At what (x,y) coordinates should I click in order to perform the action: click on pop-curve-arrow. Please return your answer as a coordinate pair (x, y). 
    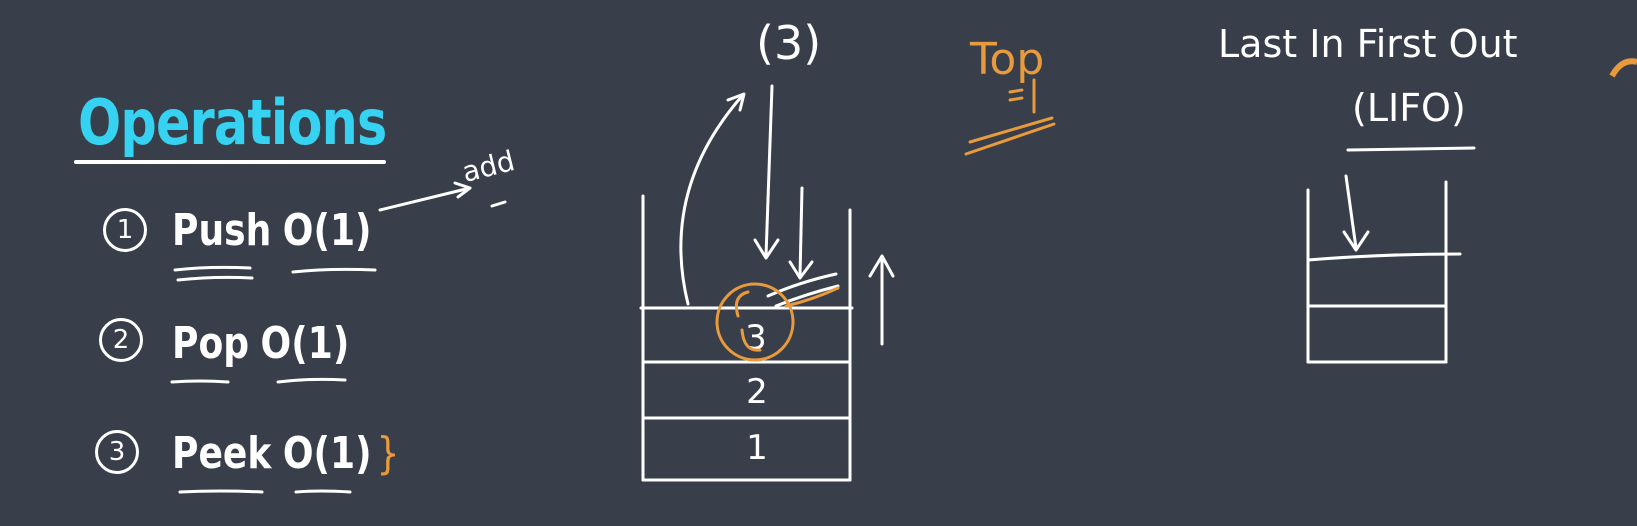
    Looking at the image, I should click on (711, 200).